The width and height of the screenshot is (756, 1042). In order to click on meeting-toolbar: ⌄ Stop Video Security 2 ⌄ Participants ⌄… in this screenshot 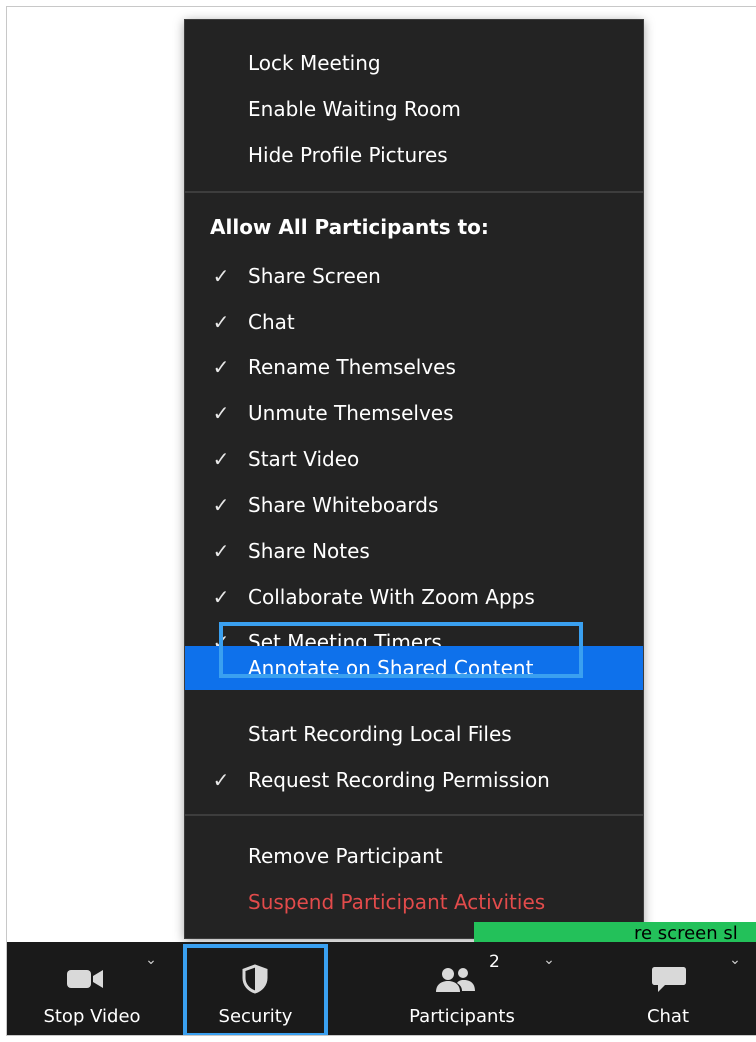, I will do `click(381, 988)`.